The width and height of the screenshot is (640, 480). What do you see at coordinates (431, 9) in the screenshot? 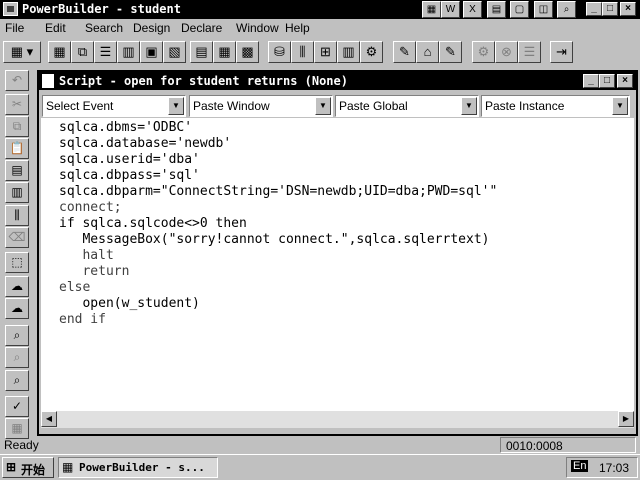
I see `grid-icon: ▦` at bounding box center [431, 9].